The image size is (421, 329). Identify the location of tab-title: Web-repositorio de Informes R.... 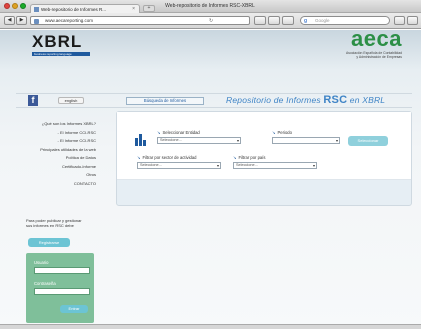
(73, 9).